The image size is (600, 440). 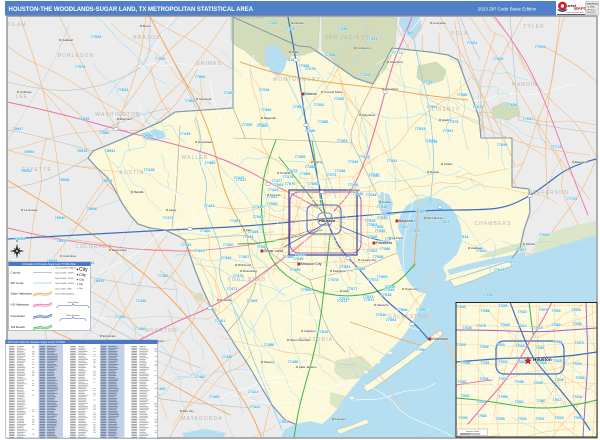 What do you see at coordinates (484, 363) in the screenshot?
I see `svg-text: 77051` at bounding box center [484, 363].